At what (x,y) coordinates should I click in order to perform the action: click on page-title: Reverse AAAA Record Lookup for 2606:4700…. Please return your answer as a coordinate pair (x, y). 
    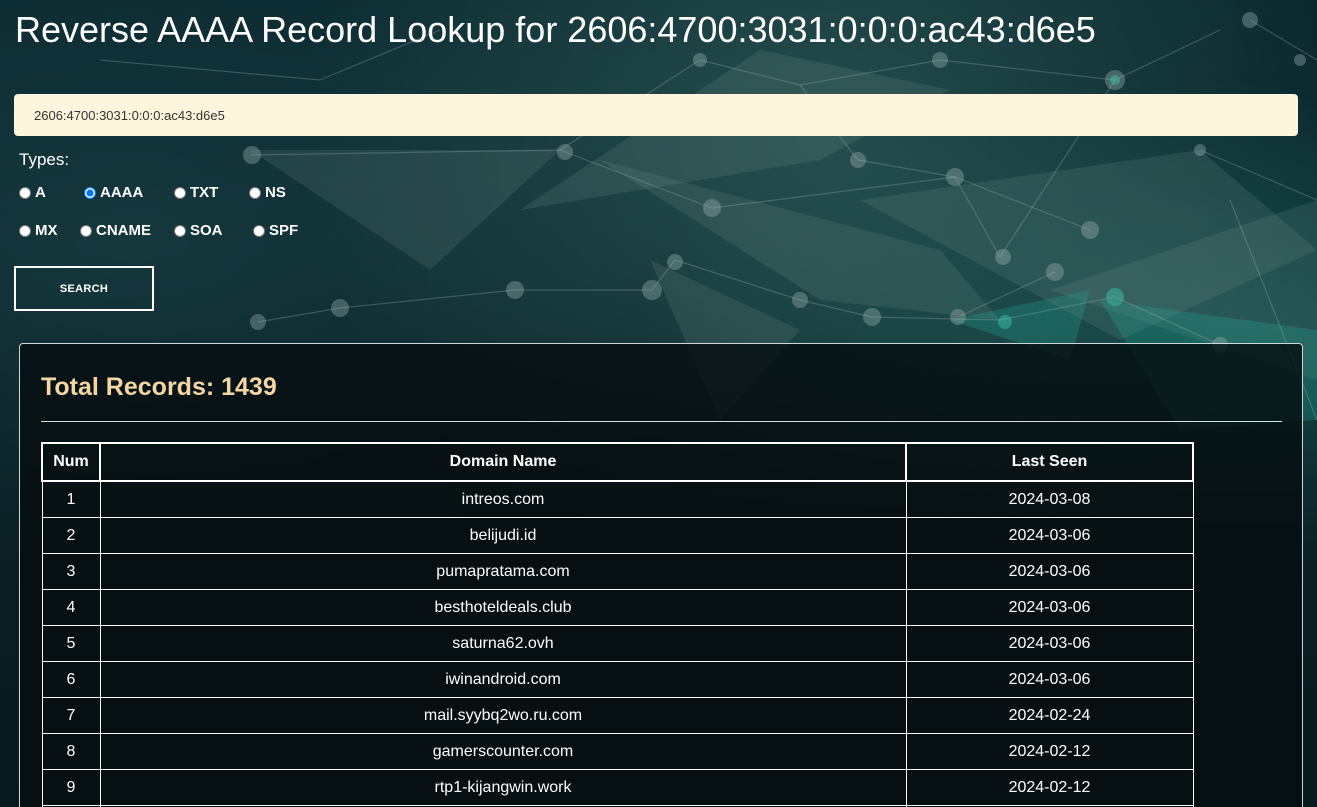
    Looking at the image, I should click on (555, 29).